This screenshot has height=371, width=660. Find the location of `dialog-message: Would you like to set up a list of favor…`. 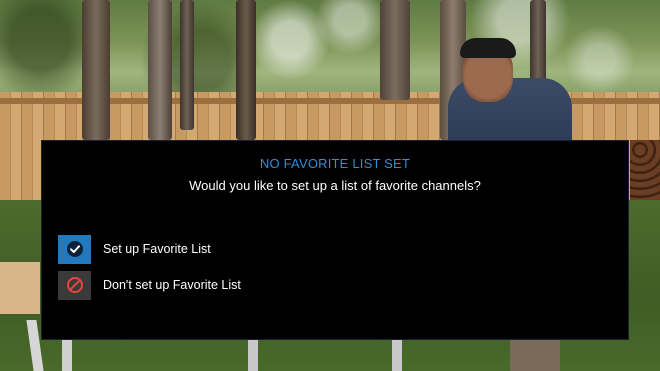

dialog-message: Would you like to set up a list of favor… is located at coordinates (335, 185).